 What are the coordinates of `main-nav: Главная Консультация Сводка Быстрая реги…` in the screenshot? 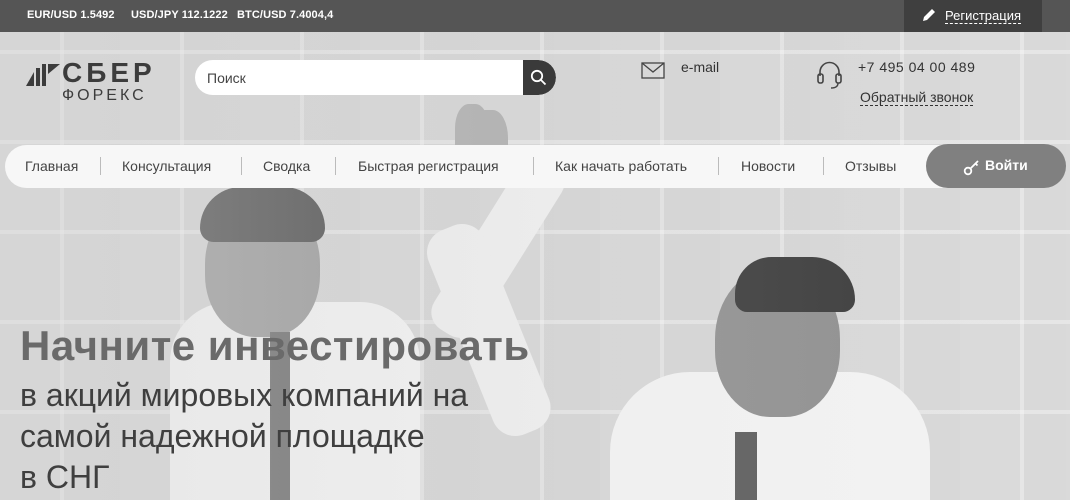 It's located at (521, 166).